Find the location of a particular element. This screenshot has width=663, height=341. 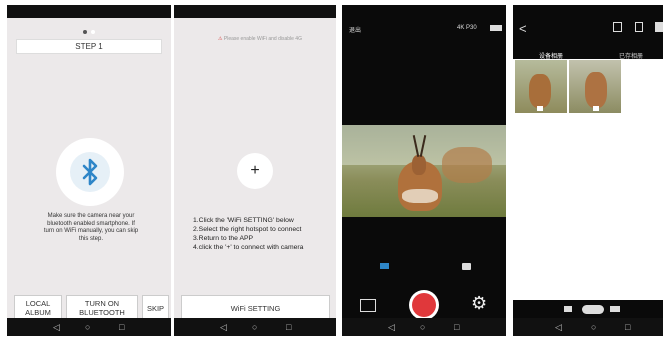

settings-icon: ⚙ is located at coordinates (479, 303).